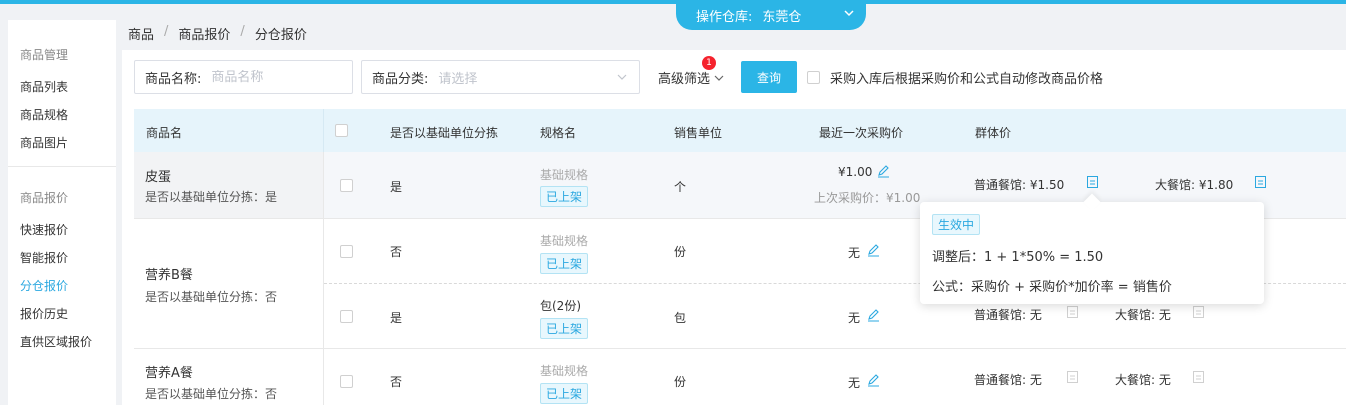 The width and height of the screenshot is (1346, 405). Describe the element at coordinates (813, 77) in the screenshot. I see `auto-update-checkbox` at that location.